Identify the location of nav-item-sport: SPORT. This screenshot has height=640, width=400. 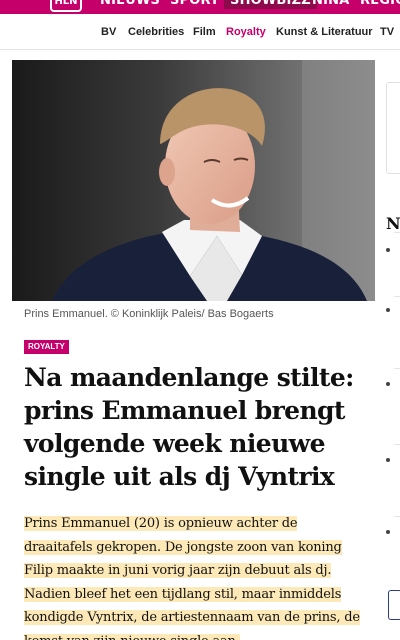
(194, 4).